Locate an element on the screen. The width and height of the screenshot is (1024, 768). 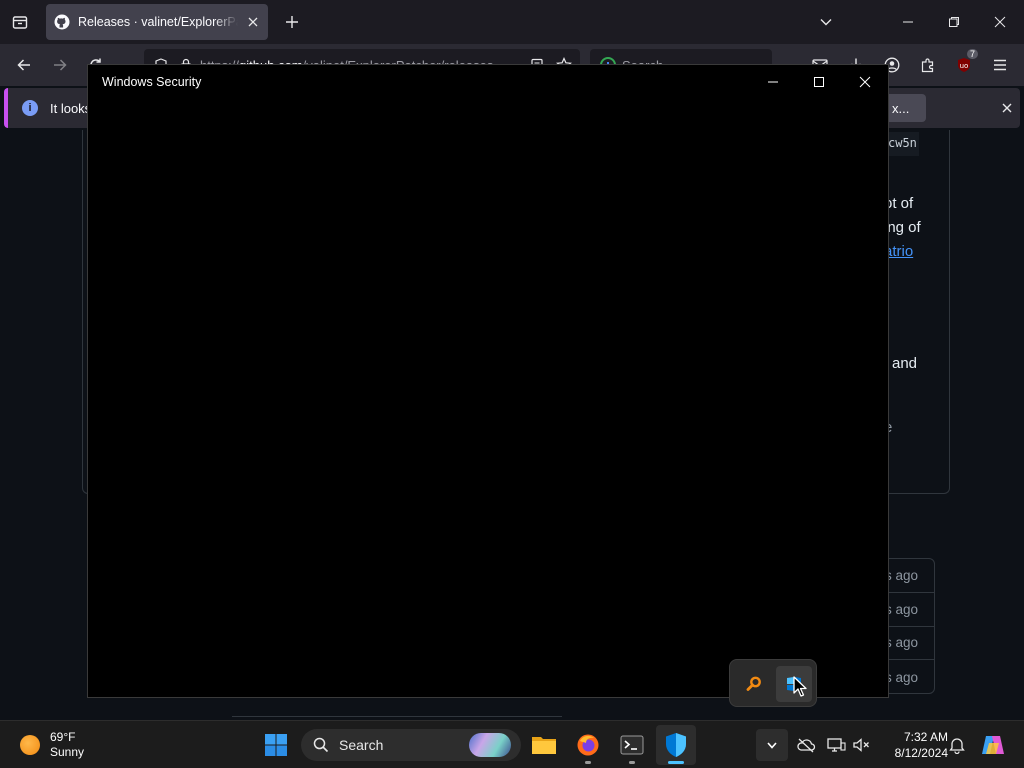
svg-text: uo is located at coordinates (964, 66).